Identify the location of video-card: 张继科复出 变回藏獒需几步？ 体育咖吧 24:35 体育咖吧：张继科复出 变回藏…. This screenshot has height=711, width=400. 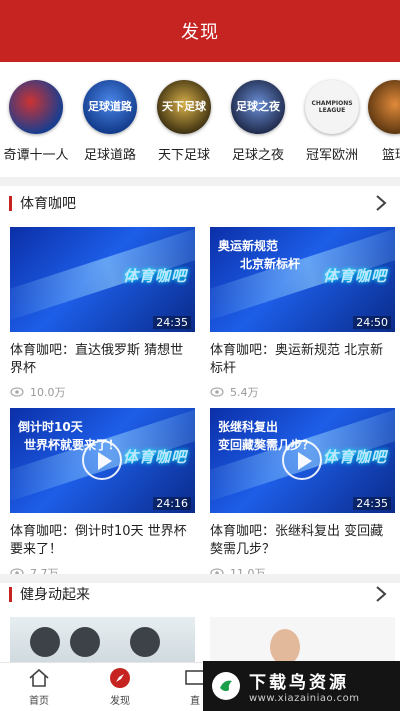
(302, 494).